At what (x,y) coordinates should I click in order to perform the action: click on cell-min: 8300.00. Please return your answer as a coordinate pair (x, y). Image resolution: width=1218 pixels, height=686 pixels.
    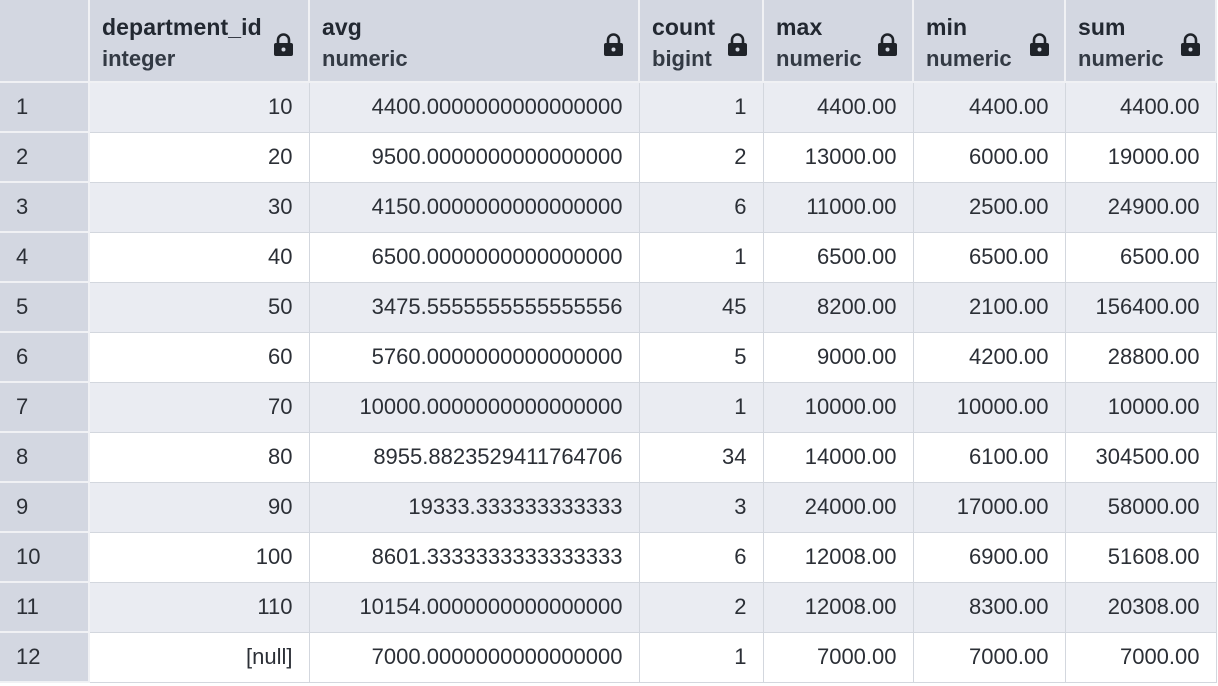
    Looking at the image, I should click on (989, 607).